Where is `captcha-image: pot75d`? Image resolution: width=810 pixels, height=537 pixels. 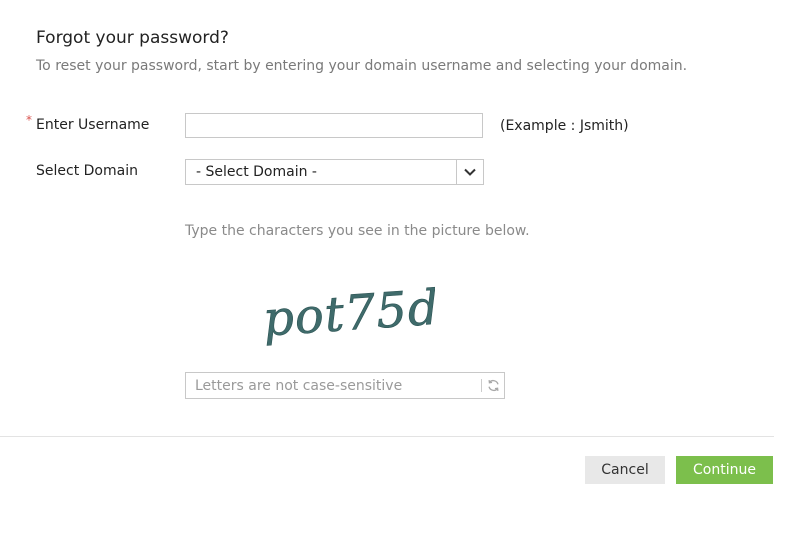 captcha-image: pot75d is located at coordinates (348, 313).